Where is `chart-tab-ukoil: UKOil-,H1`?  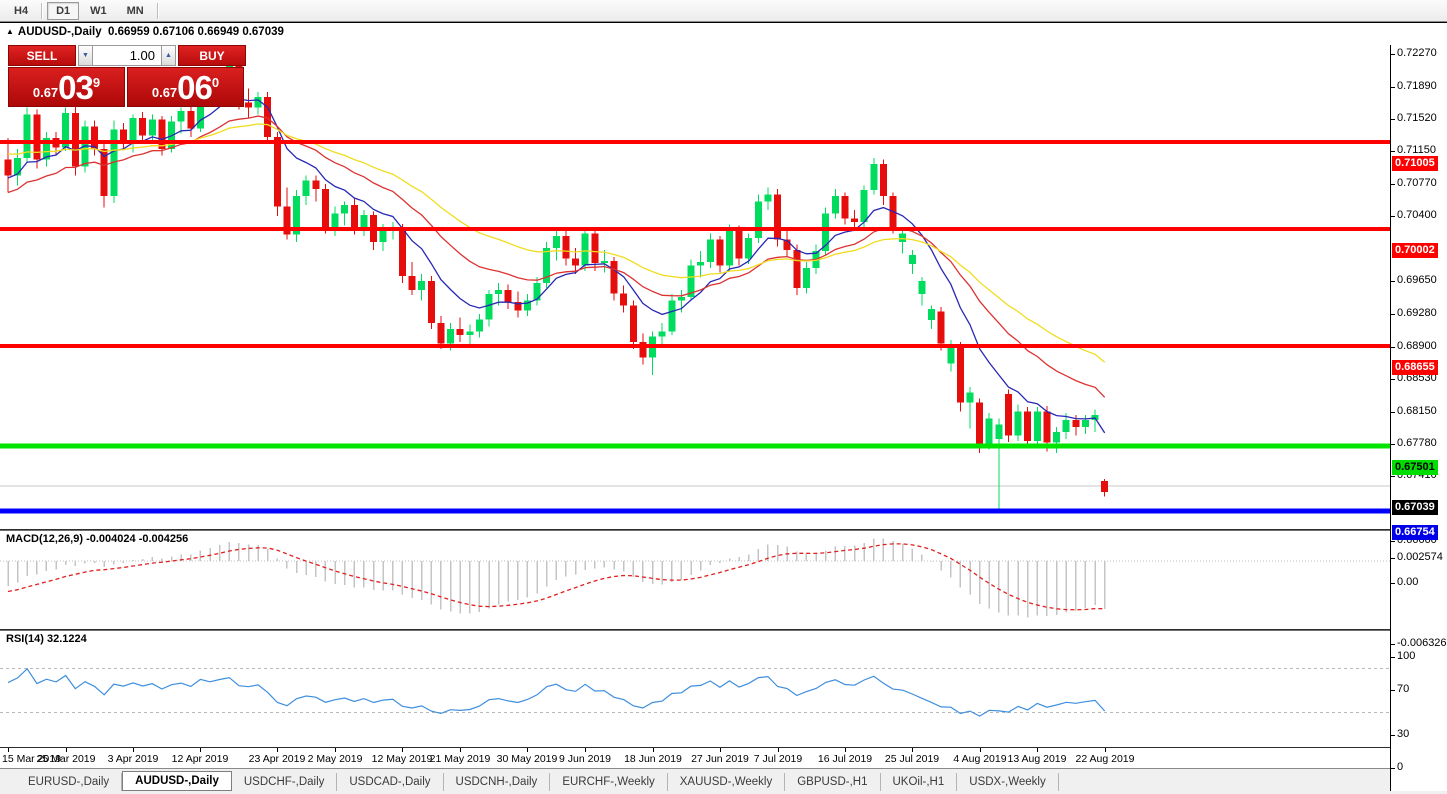
chart-tab-ukoil: UKOil-,H1 is located at coordinates (919, 781).